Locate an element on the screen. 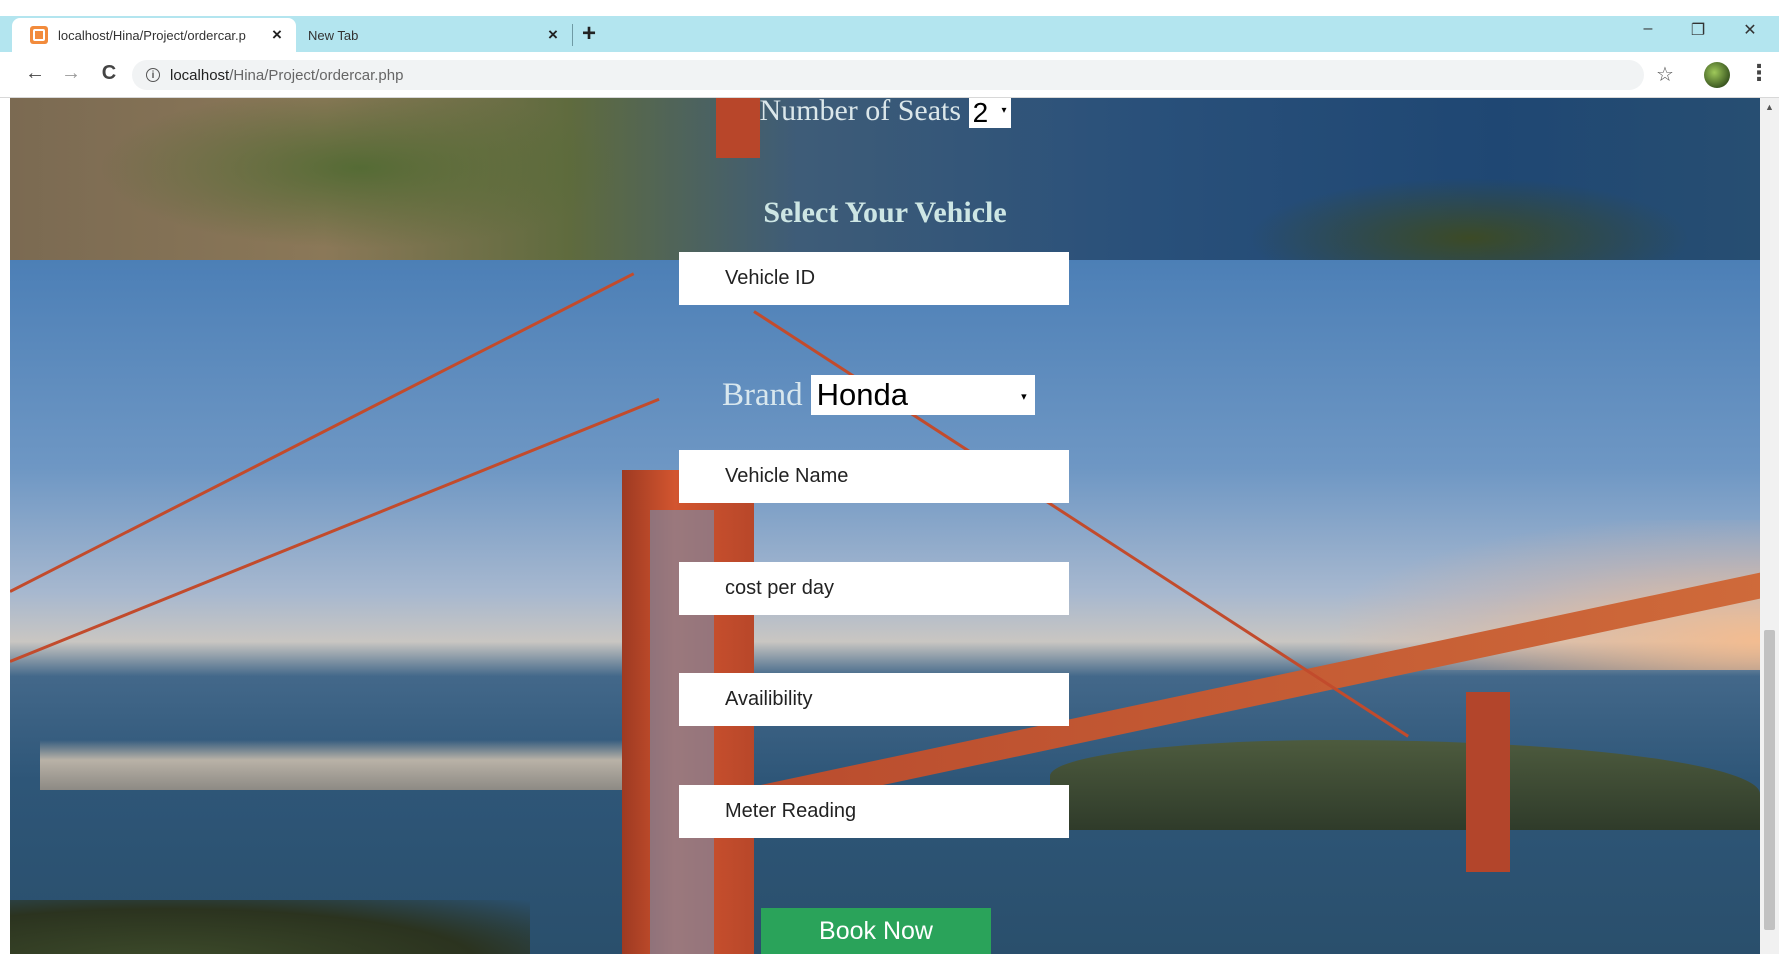 The height and width of the screenshot is (954, 1779). vehicle-name-input is located at coordinates (874, 476).